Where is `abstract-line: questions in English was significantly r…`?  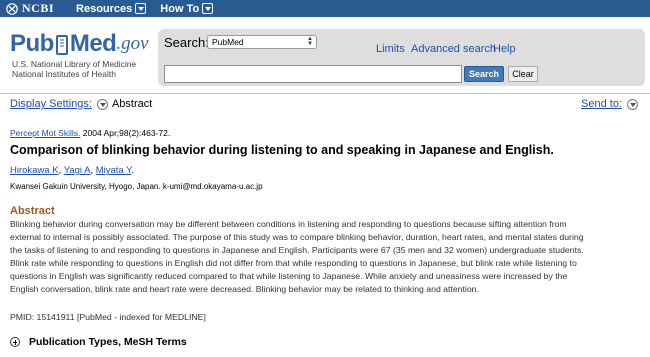
abstract-line: questions in English was significantly r… is located at coordinates (289, 276).